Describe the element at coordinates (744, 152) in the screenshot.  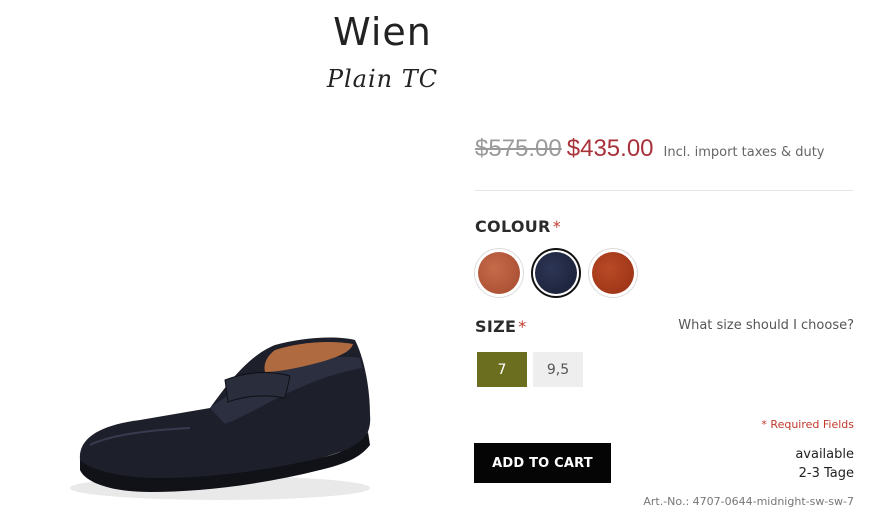
I see `tax-note: Incl. import taxes & duty` at that location.